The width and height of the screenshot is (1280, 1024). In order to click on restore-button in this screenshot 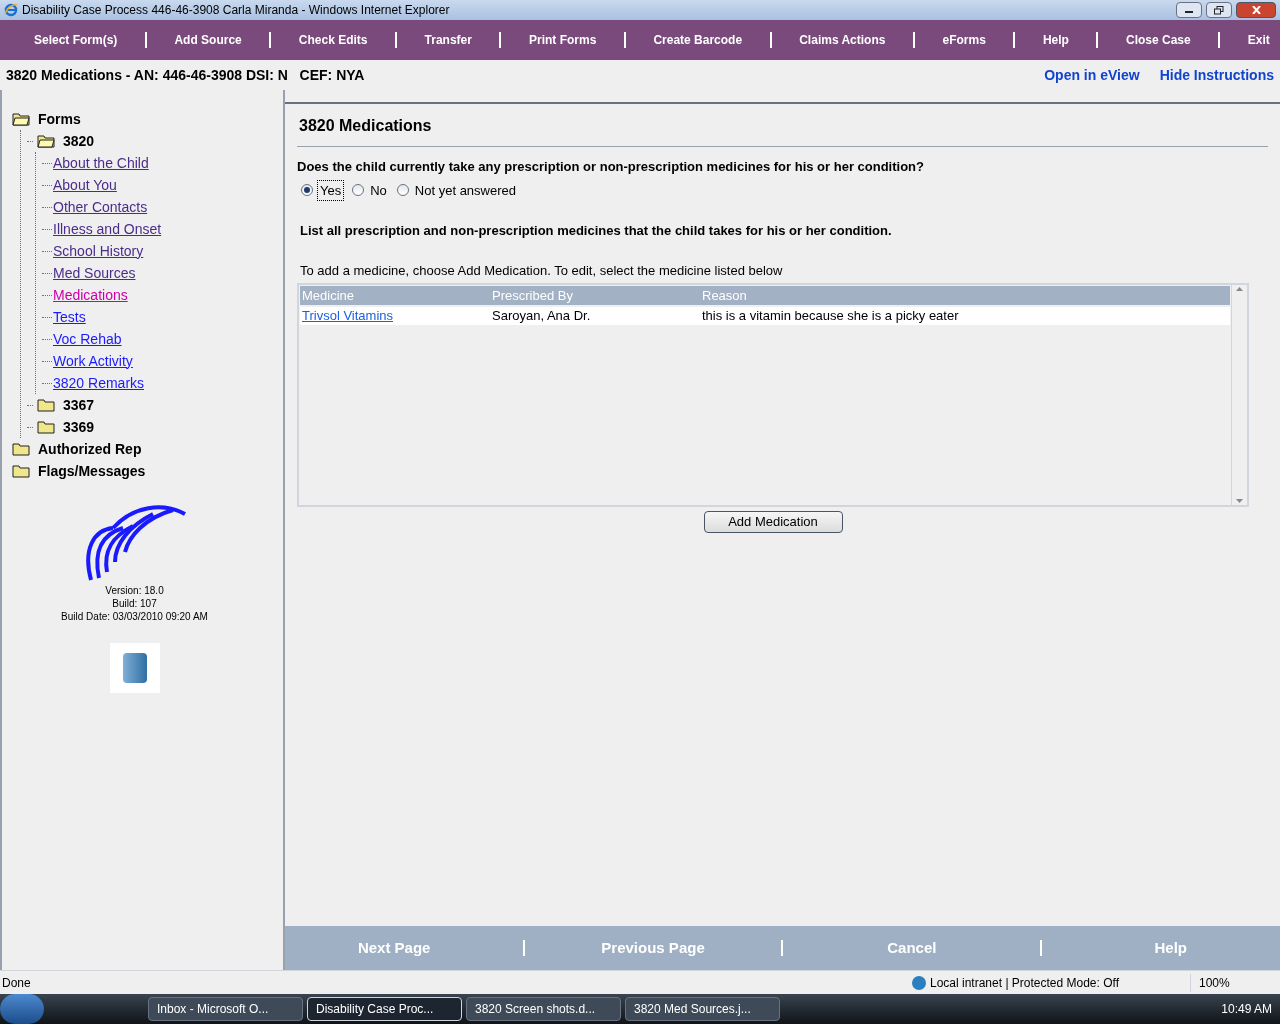, I will do `click(1219, 10)`.